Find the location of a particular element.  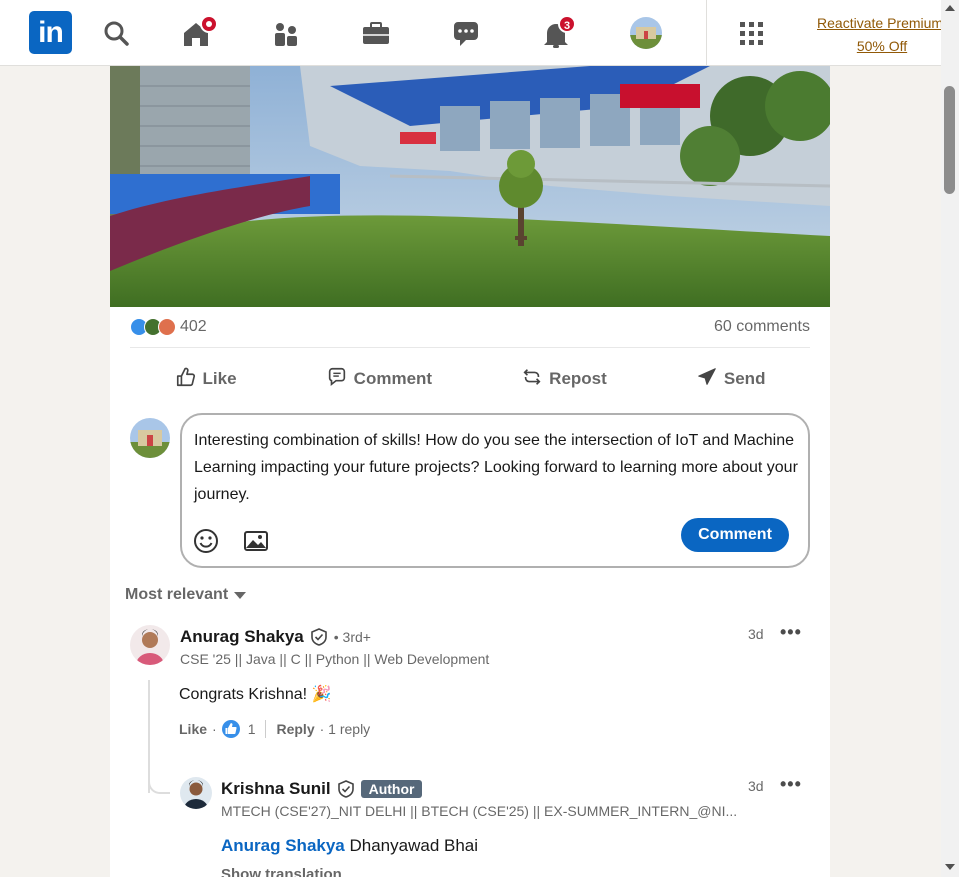

reply-author-name: Krishna Sunil is located at coordinates (276, 789).